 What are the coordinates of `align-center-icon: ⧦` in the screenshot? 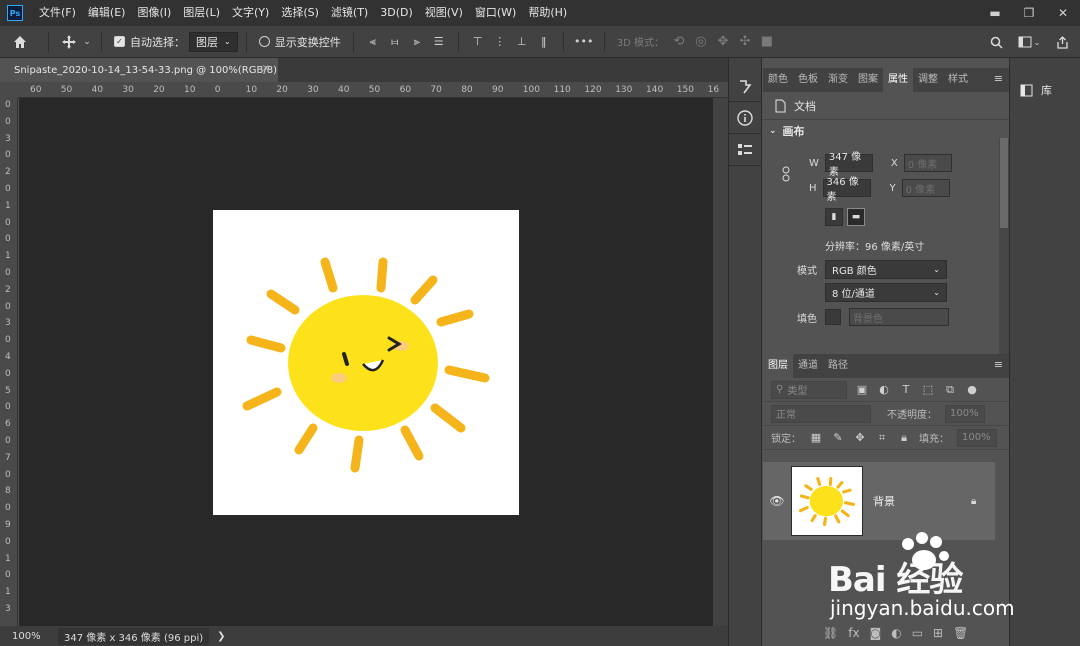 It's located at (395, 42).